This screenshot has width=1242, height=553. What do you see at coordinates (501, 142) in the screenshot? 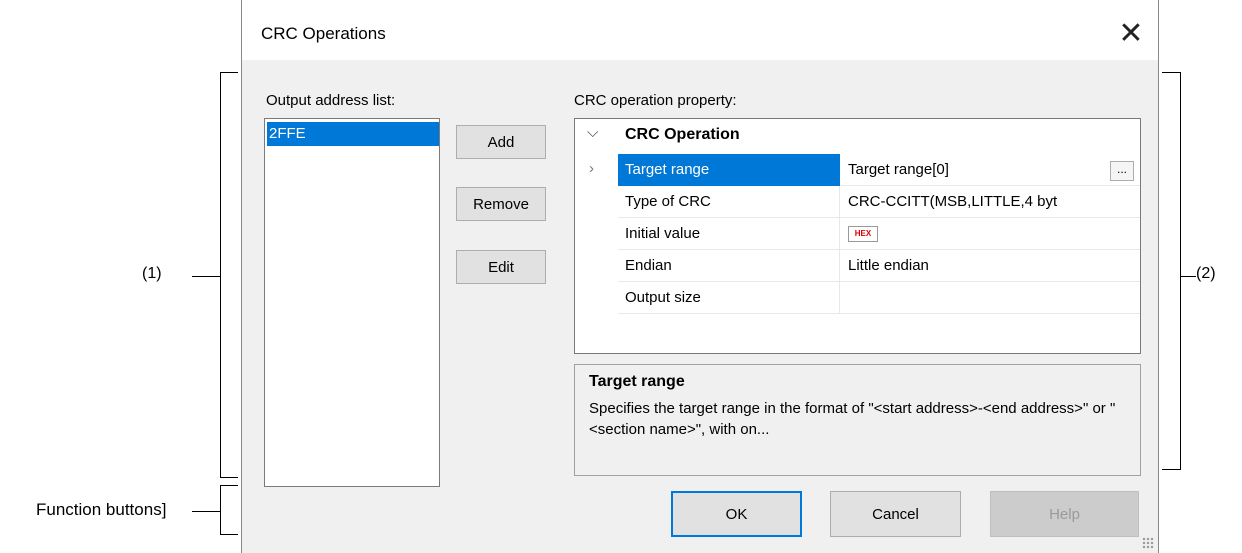
I see `add-button: Add` at bounding box center [501, 142].